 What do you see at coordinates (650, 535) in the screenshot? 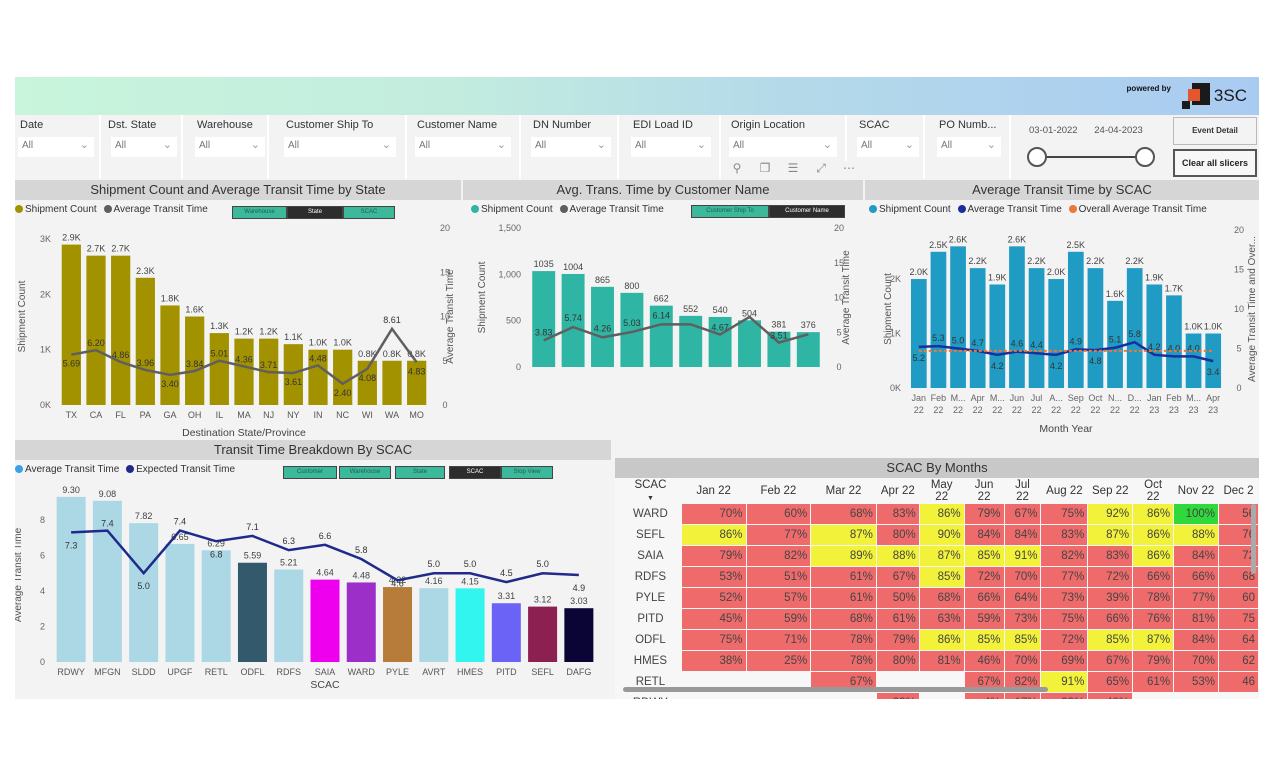
I see `row-header-scac: SEFL` at bounding box center [650, 535].